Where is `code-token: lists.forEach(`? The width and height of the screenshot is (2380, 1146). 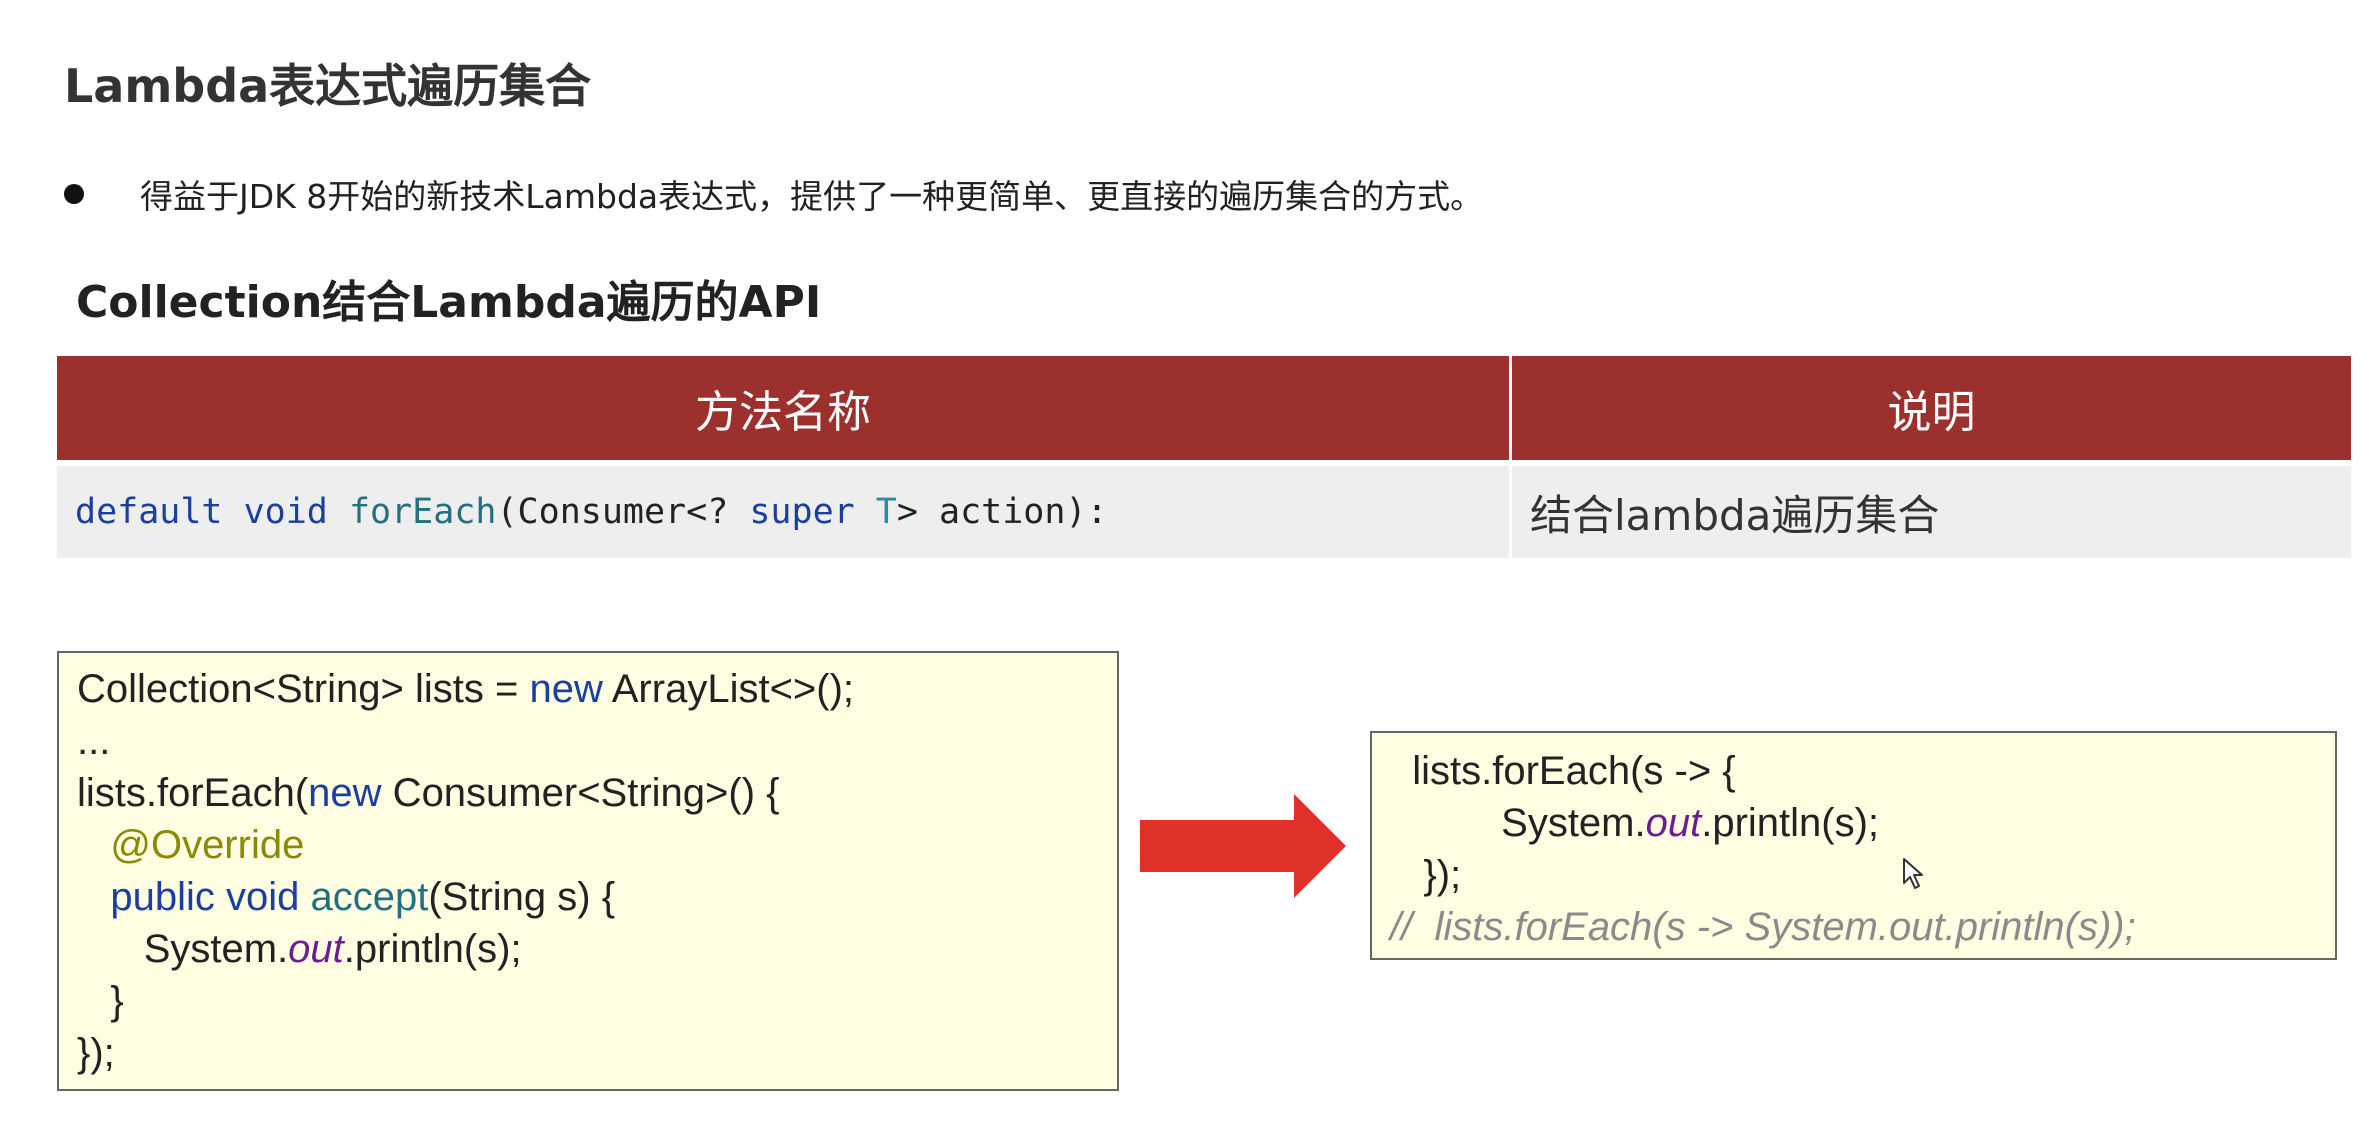 code-token: lists.forEach( is located at coordinates (193, 793).